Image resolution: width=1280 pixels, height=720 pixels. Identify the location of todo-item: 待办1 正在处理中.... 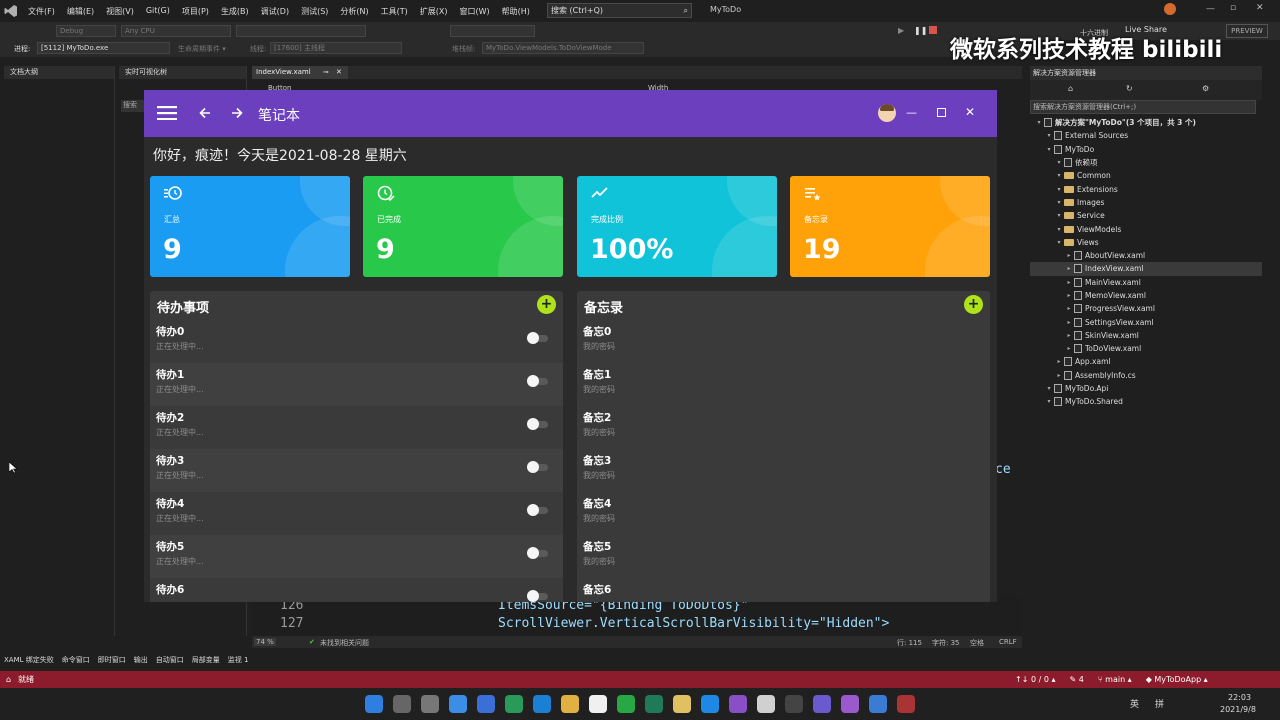
(356, 384).